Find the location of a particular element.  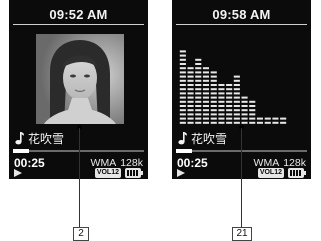

spectrum-analyzer is located at coordinates (233, 87).